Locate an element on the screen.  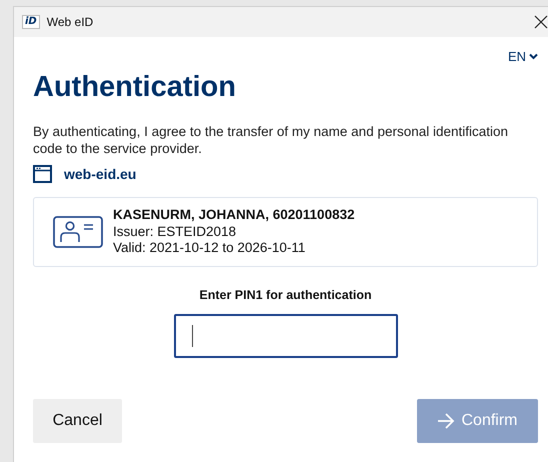
chevron-down-icon is located at coordinates (533, 56).